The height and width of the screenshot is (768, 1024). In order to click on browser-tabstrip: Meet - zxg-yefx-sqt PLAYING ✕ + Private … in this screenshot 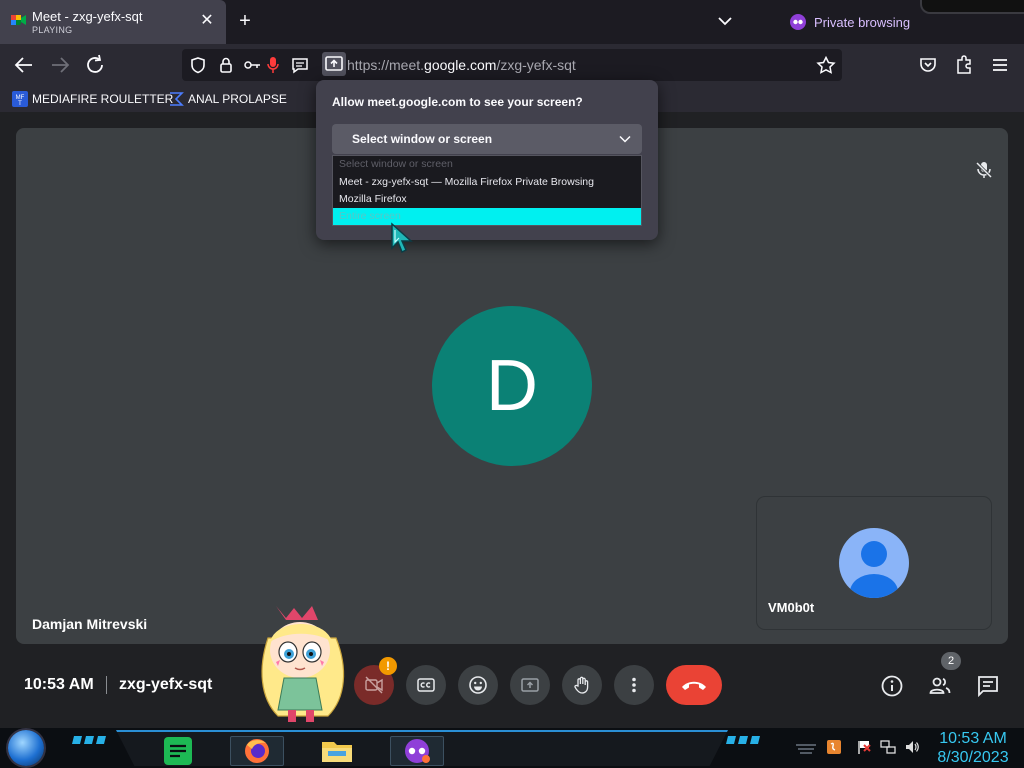, I will do `click(512, 22)`.